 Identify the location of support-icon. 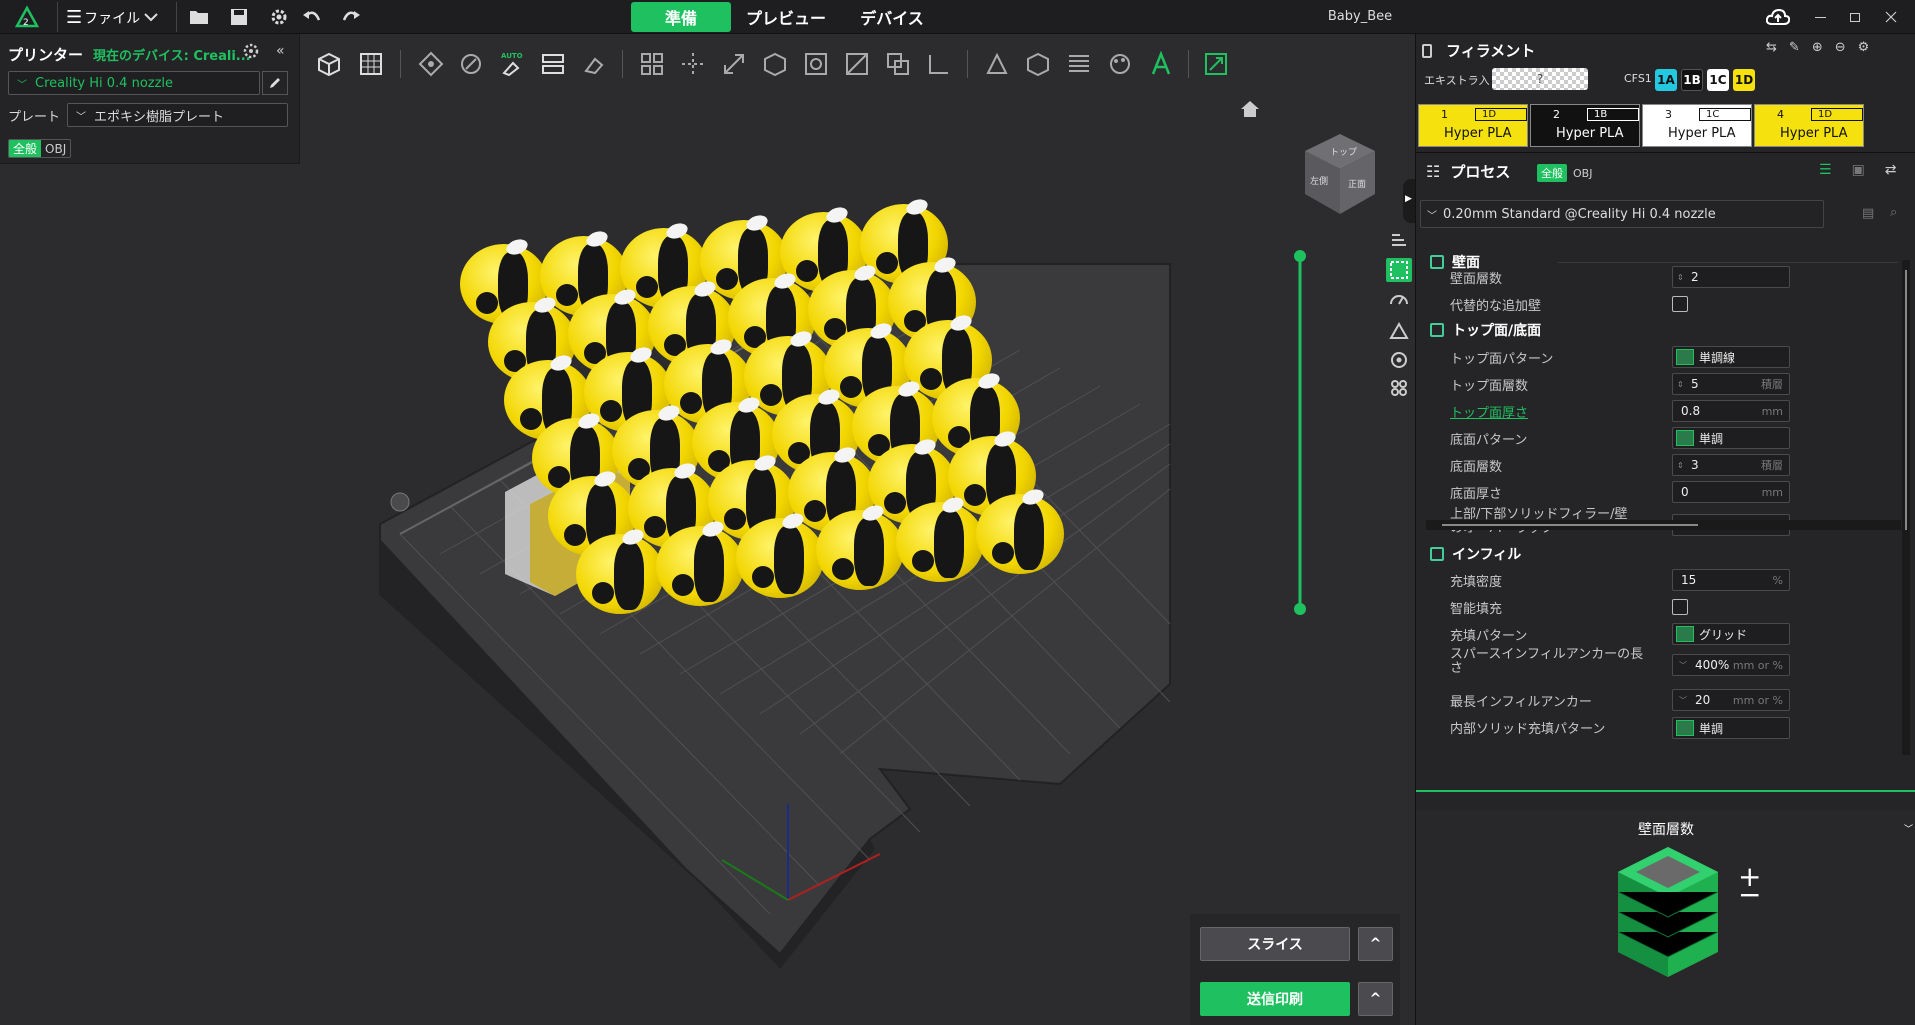
(1399, 330).